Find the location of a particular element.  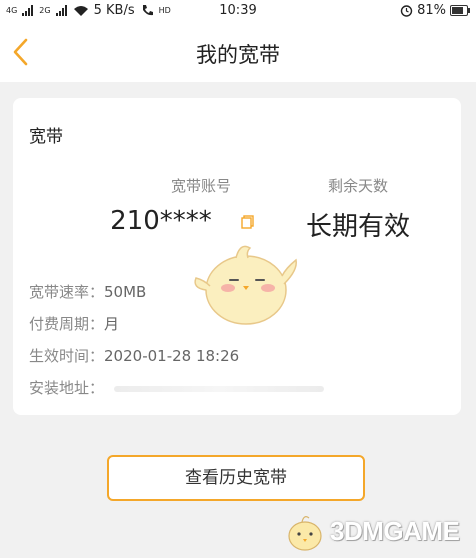

info-row-install-address: 安装地址： is located at coordinates (177, 387).